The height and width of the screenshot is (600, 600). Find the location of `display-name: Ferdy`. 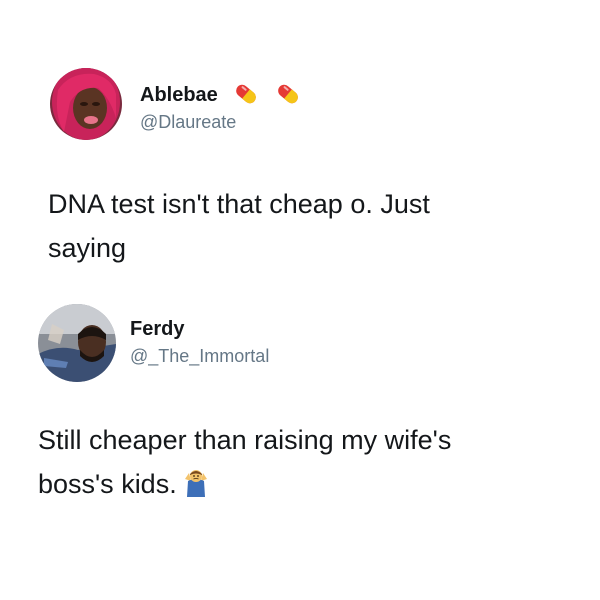

display-name: Ferdy is located at coordinates (157, 329).